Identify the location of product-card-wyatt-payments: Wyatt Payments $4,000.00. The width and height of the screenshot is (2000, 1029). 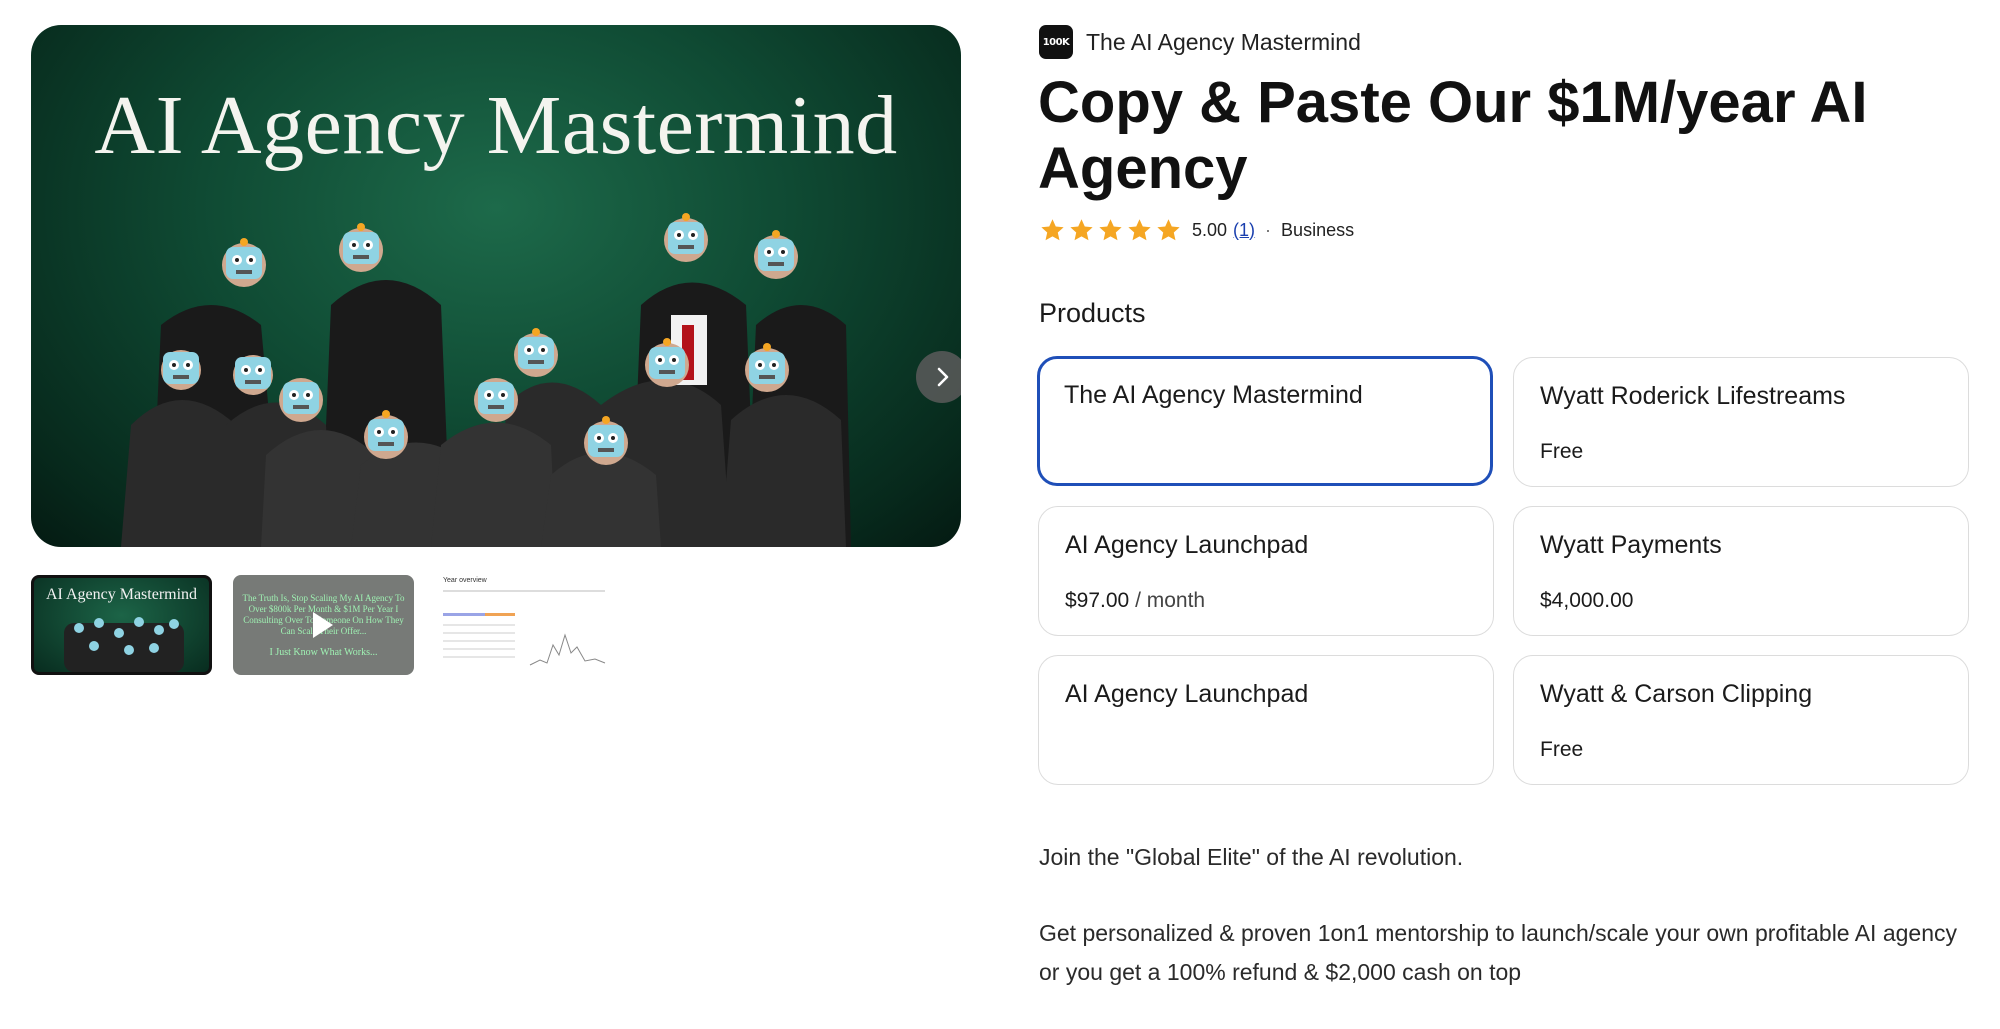
(1741, 571).